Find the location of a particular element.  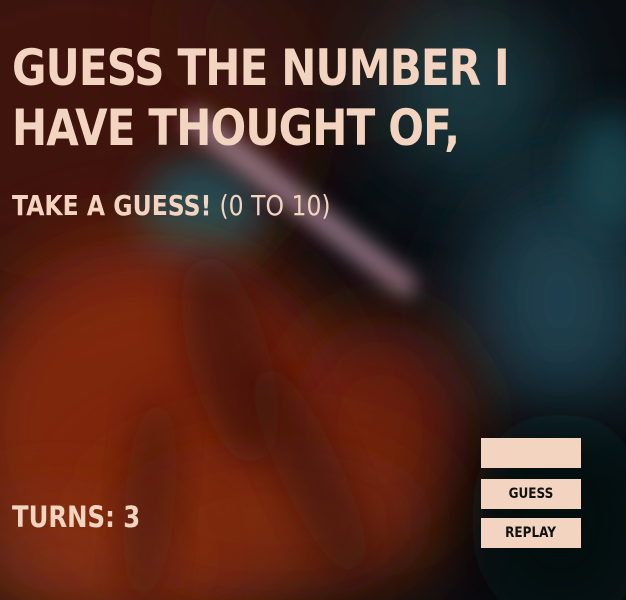

turns-counter: TURNS: 3 is located at coordinates (76, 517).